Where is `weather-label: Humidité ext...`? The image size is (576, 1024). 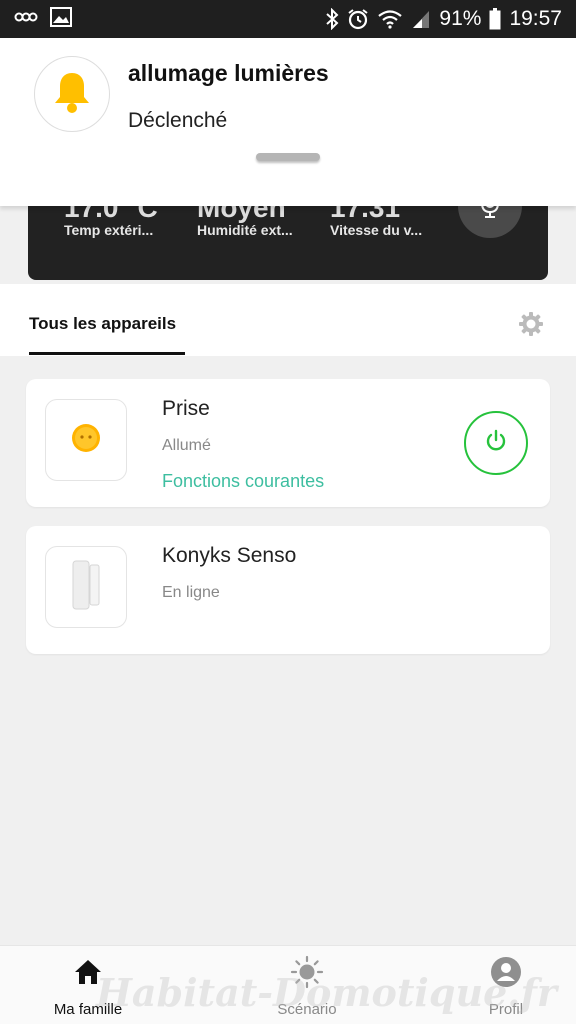
weather-label: Humidité ext... is located at coordinates (245, 230).